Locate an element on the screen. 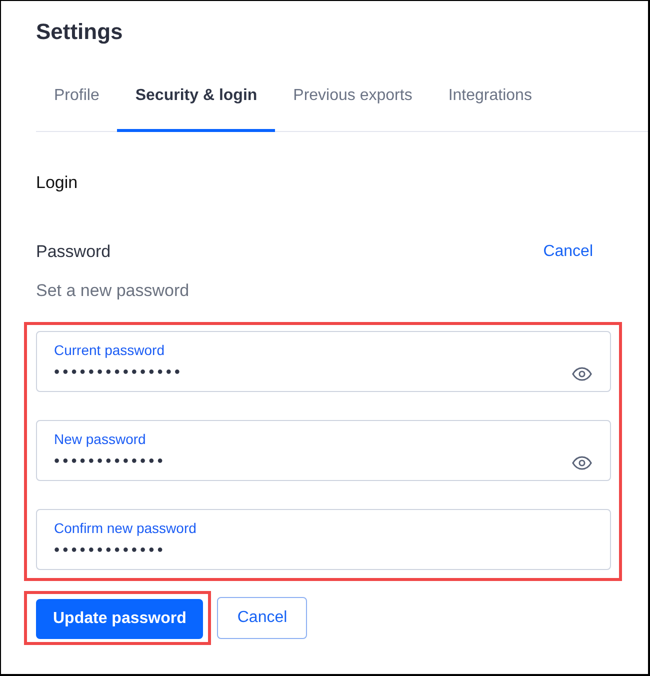  tab: Security & login is located at coordinates (196, 102).